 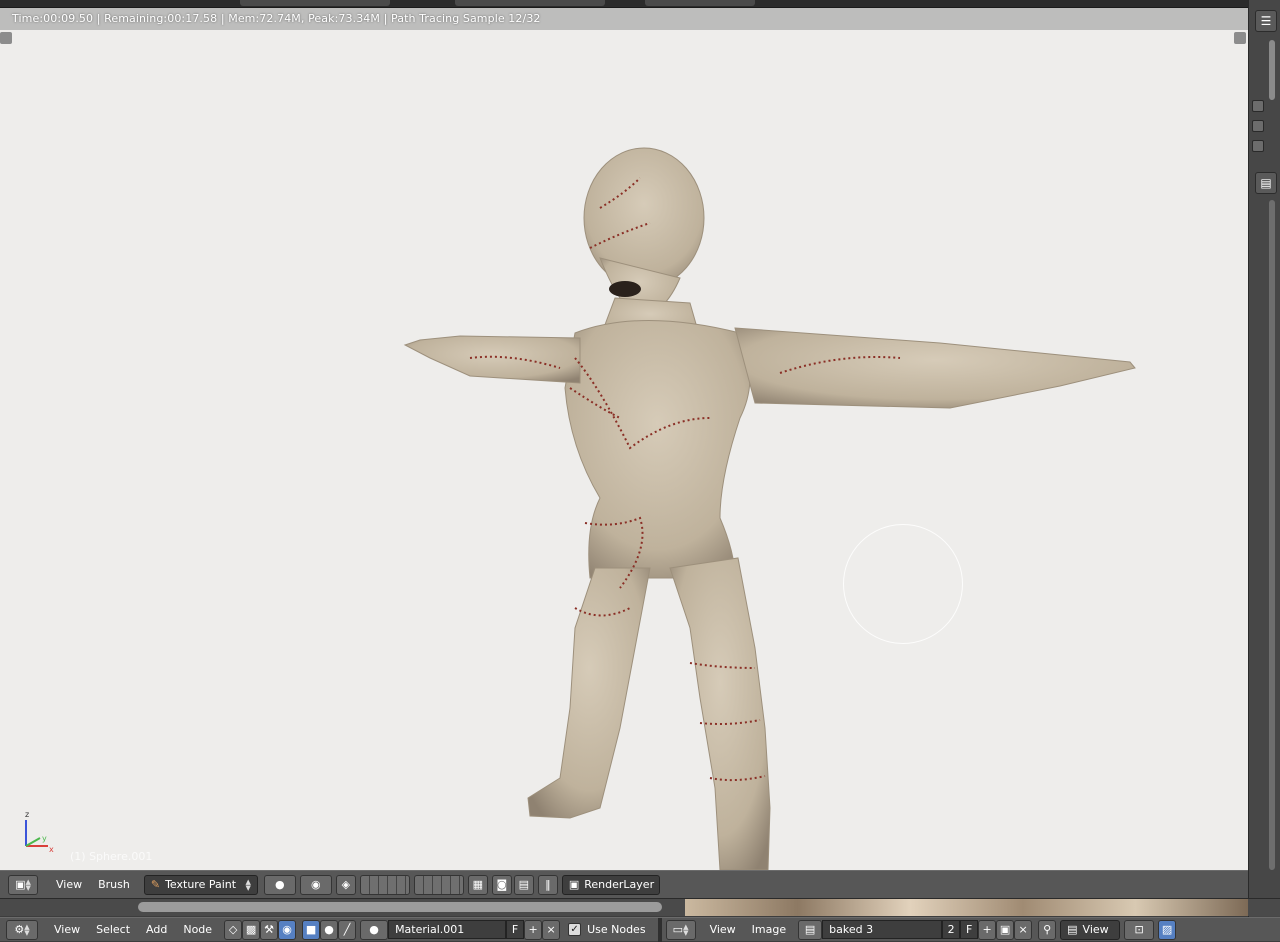 What do you see at coordinates (251, 929) in the screenshot?
I see `texture-nodes-icon: ▩` at bounding box center [251, 929].